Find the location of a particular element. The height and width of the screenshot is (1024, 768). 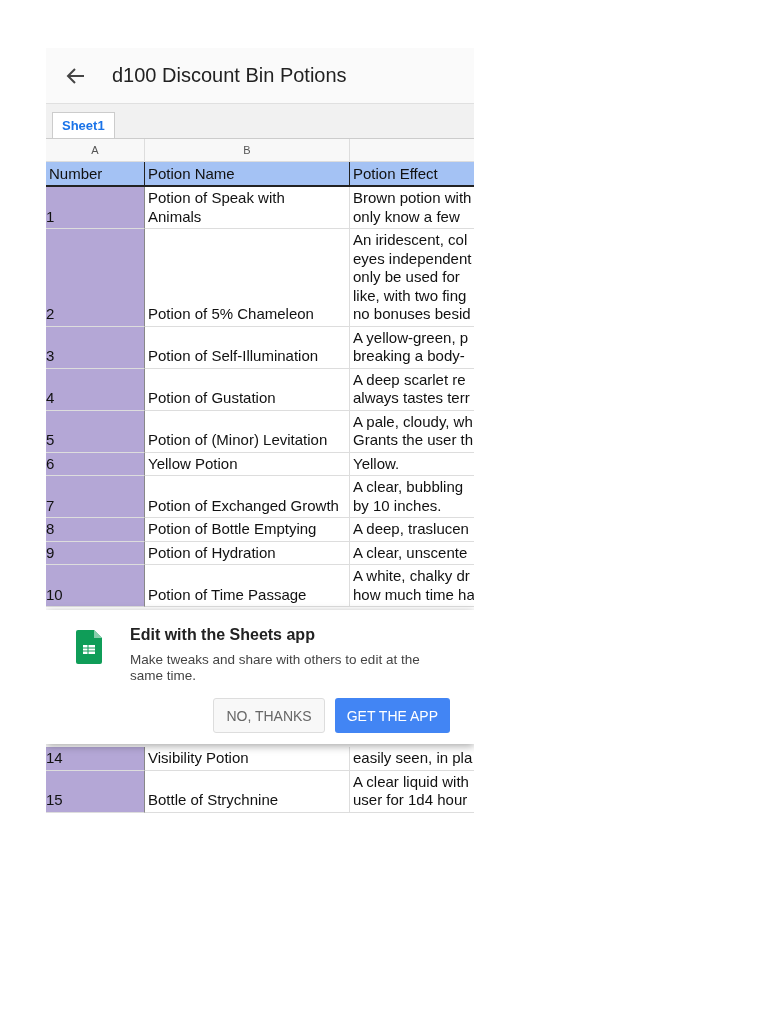

sheet-tab: Sheet1 is located at coordinates (83, 125).